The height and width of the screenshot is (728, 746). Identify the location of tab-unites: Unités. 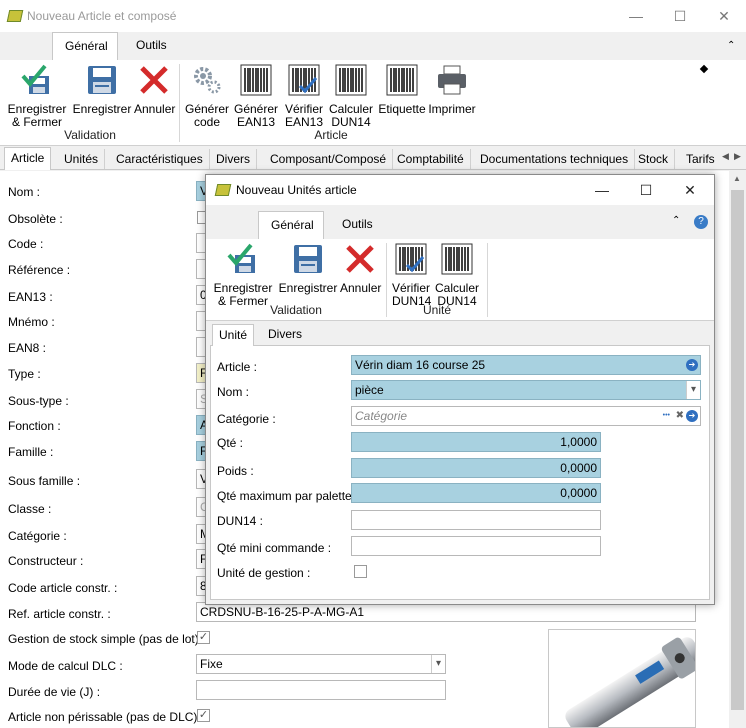
(82, 159).